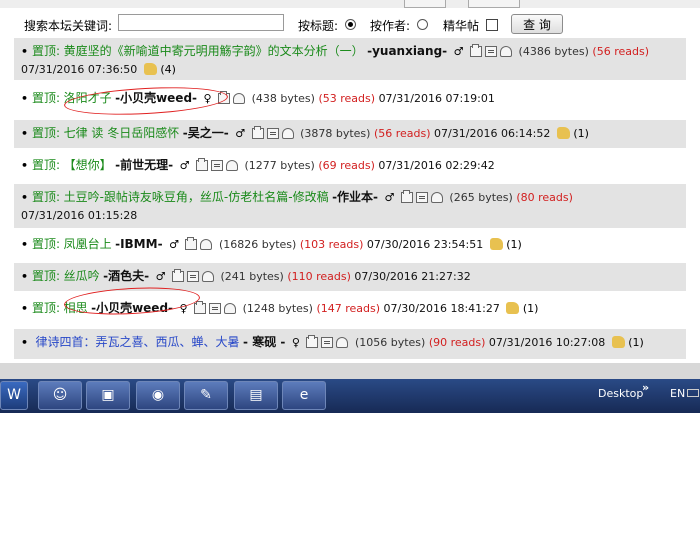 Image resolution: width=700 pixels, height=538 pixels. What do you see at coordinates (206, 395) in the screenshot?
I see `paint-icon: ✎` at bounding box center [206, 395].